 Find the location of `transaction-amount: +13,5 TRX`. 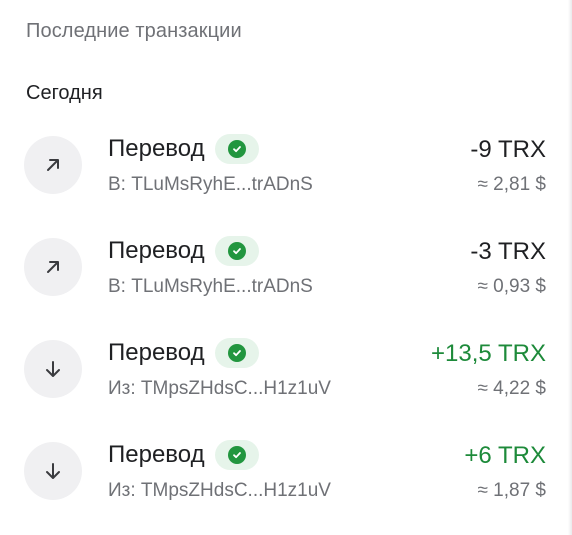

transaction-amount: +13,5 TRX is located at coordinates (488, 353).